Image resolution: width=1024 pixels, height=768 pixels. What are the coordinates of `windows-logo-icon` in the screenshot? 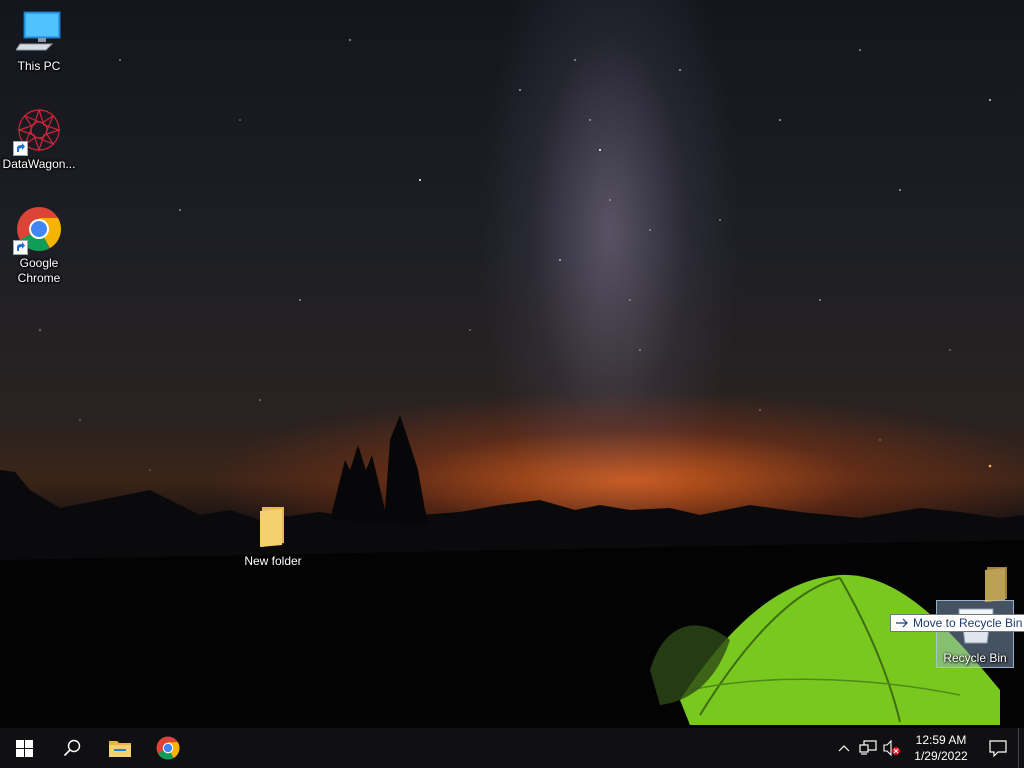 It's located at (24, 748).